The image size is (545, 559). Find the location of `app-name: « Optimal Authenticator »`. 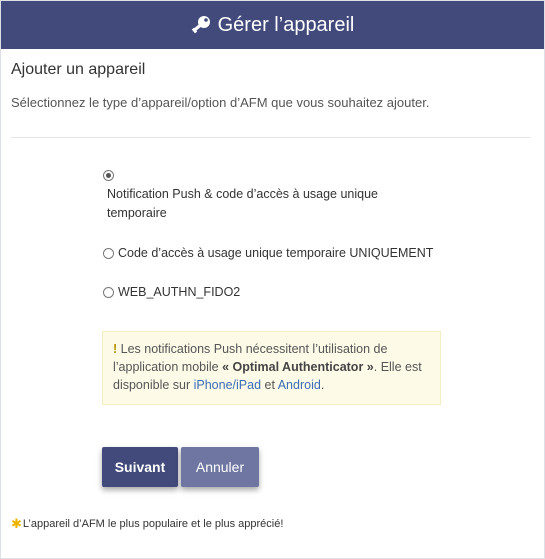

app-name: « Optimal Authenticator » is located at coordinates (298, 367).